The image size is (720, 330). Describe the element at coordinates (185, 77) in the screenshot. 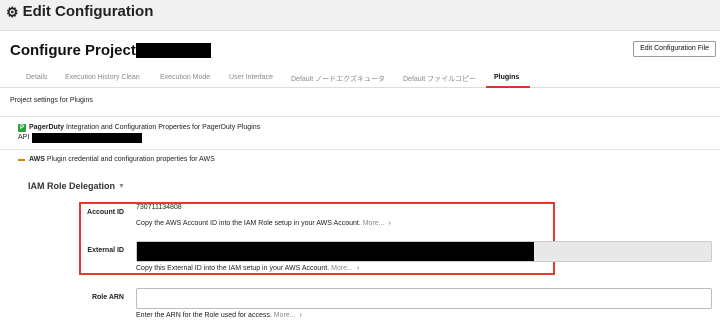

I see `tab-execution-mode: Execution Mode` at that location.